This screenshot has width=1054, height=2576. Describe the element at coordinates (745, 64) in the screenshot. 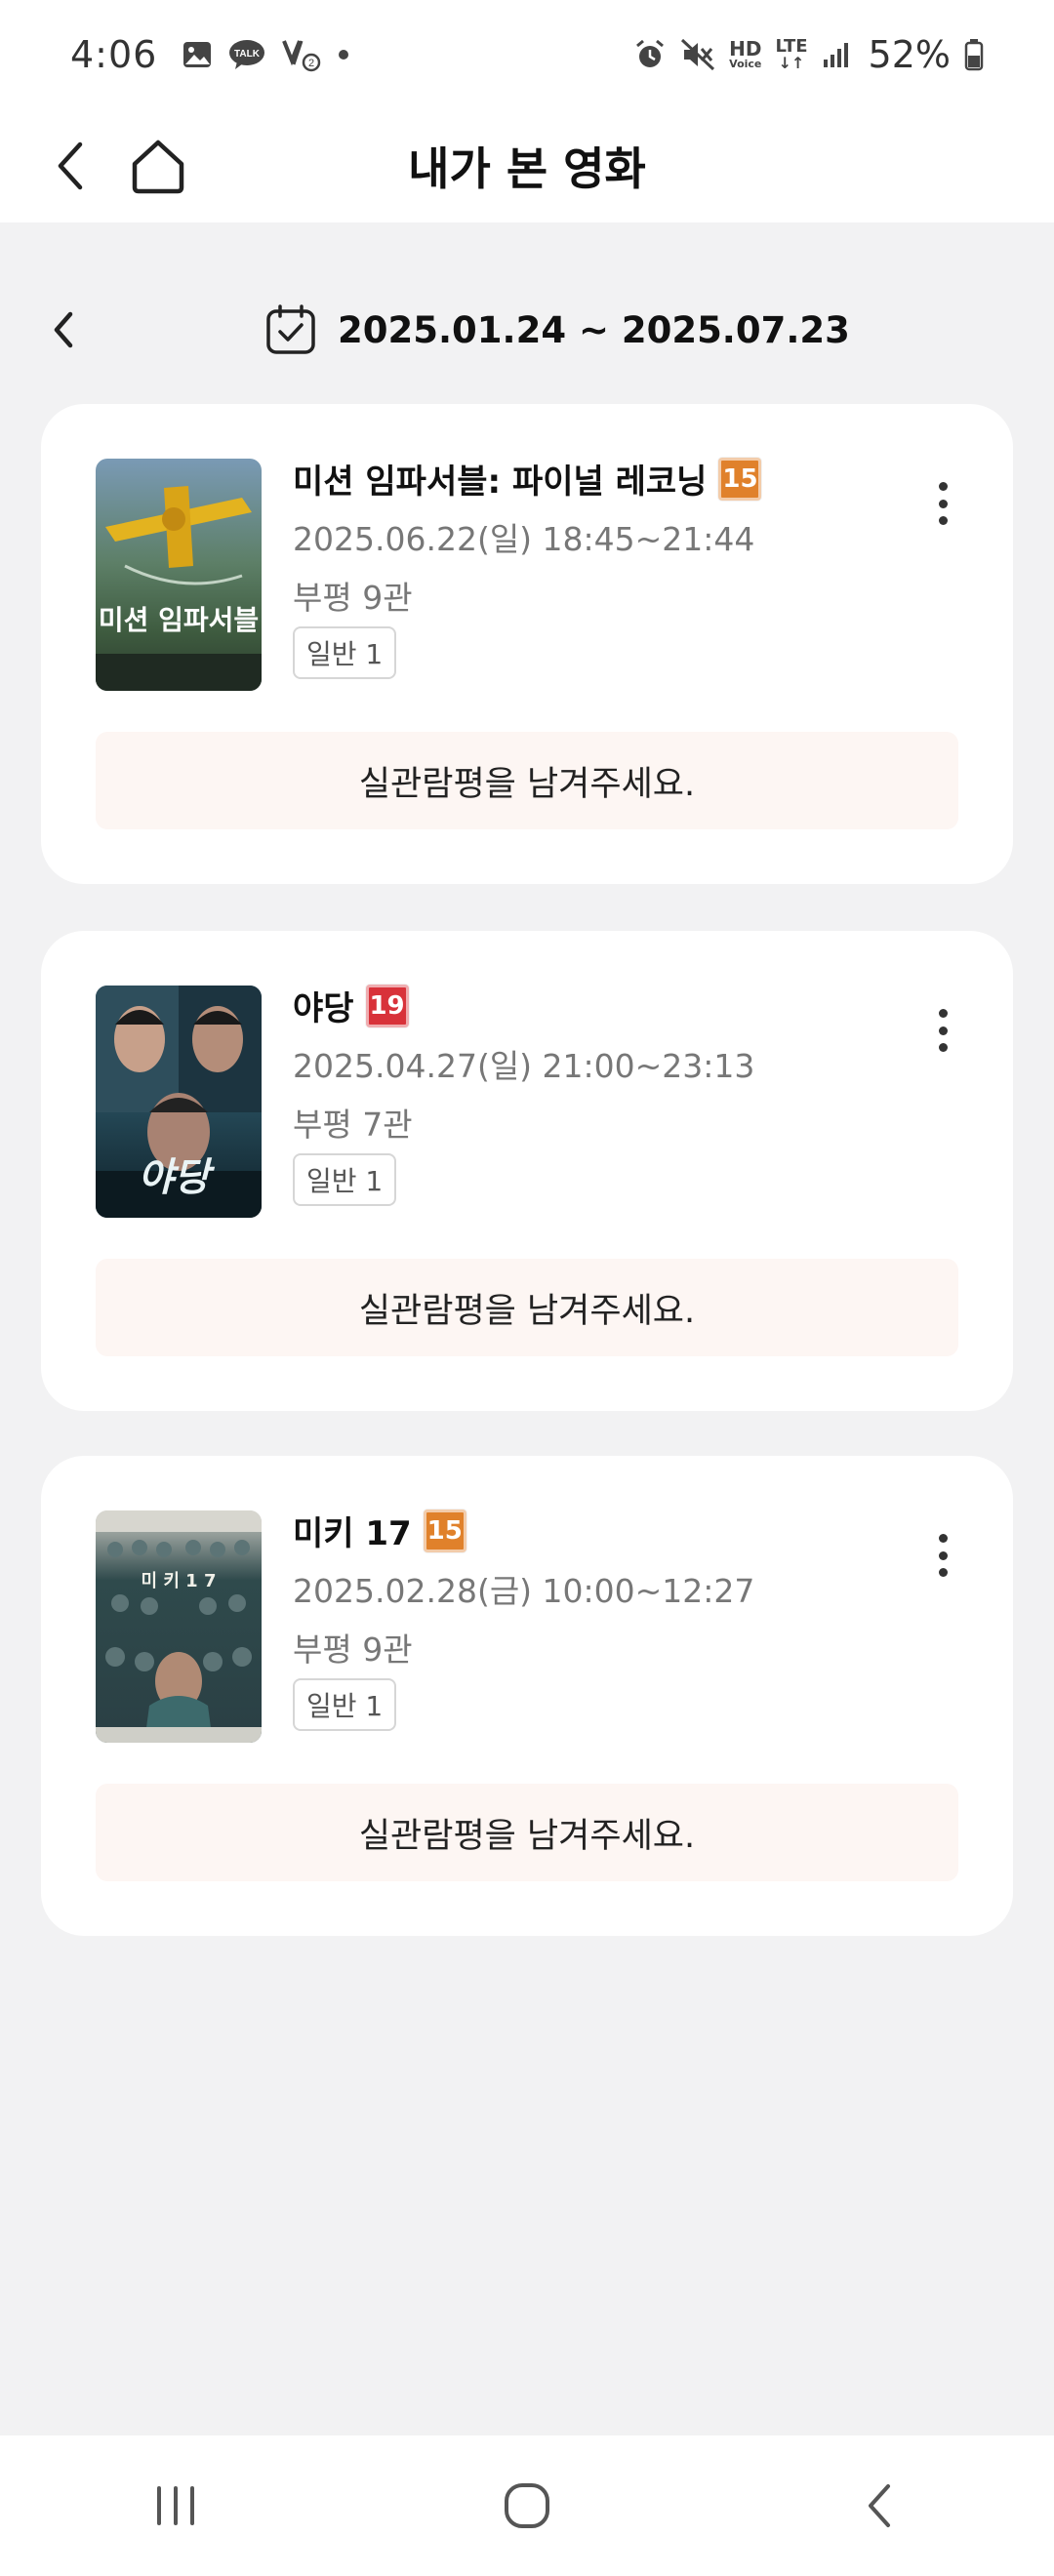

I see `voice-text: Voice` at that location.